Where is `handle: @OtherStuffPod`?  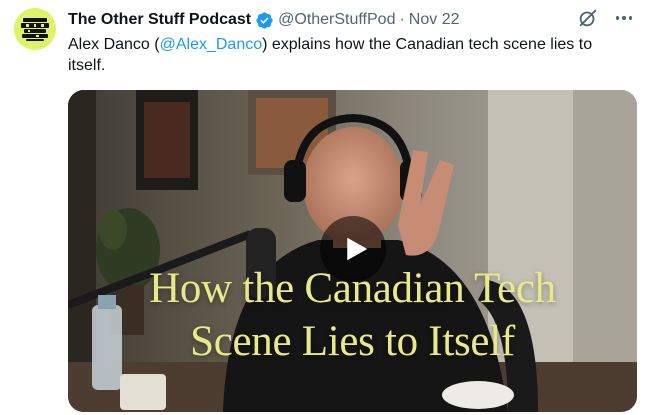 handle: @OtherStuffPod is located at coordinates (336, 20).